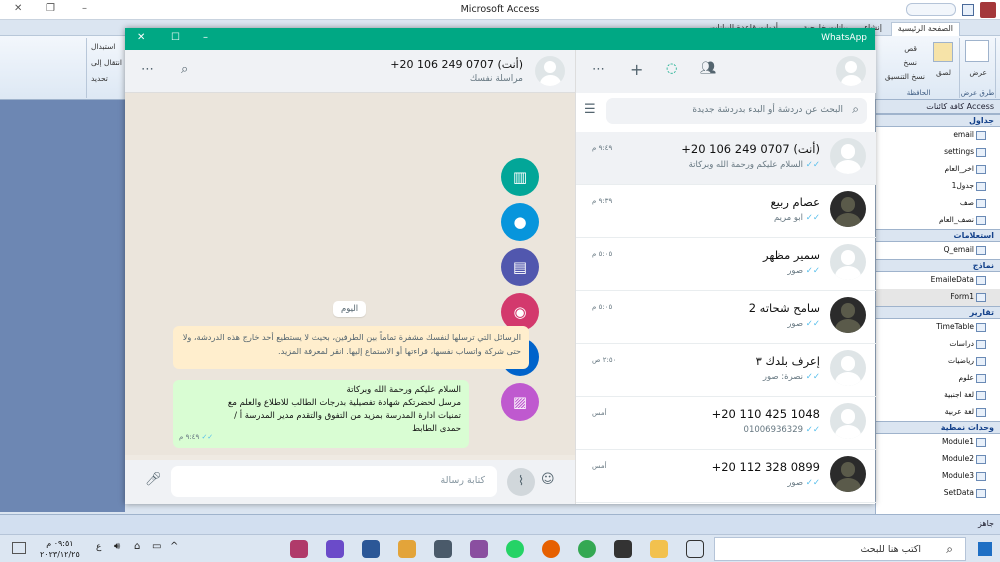 The width and height of the screenshot is (1000, 562). What do you see at coordinates (117, 546) in the screenshot?
I see `volume-icon: 🔊︎` at bounding box center [117, 546].